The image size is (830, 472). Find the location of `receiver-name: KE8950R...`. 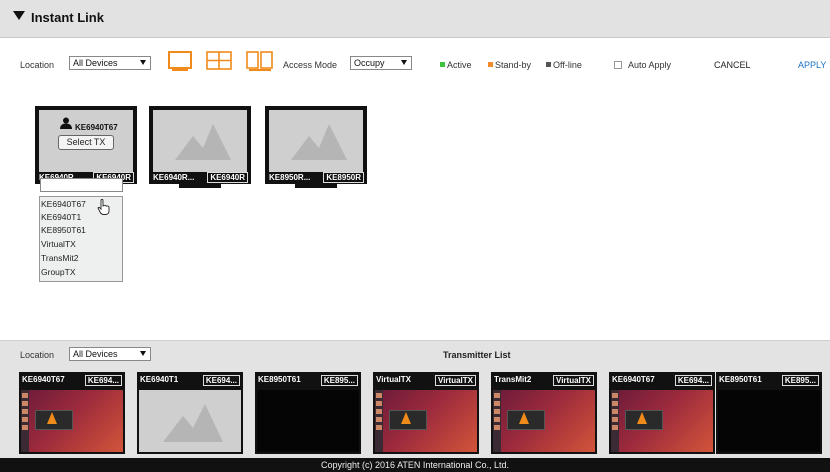

receiver-name: KE8950R... is located at coordinates (290, 177).